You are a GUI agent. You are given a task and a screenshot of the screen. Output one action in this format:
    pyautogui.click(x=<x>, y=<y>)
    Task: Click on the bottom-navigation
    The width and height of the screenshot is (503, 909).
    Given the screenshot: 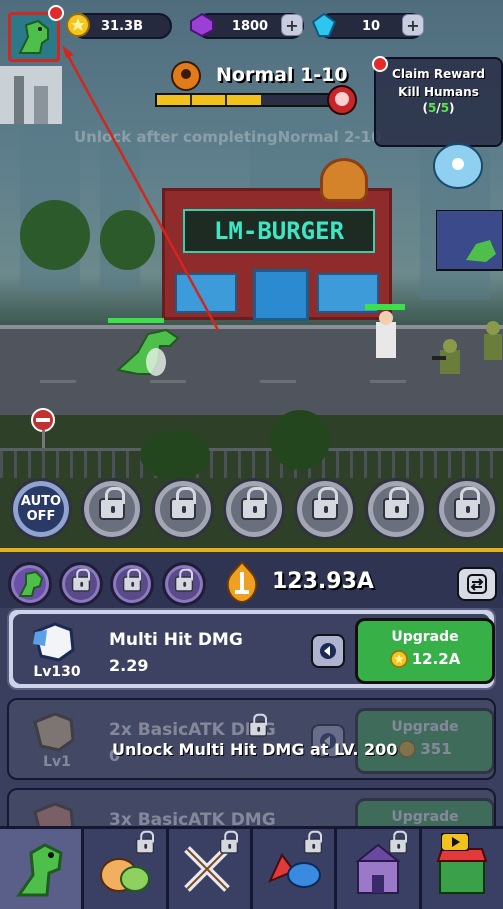 What is the action you would take?
    pyautogui.click(x=251, y=867)
    